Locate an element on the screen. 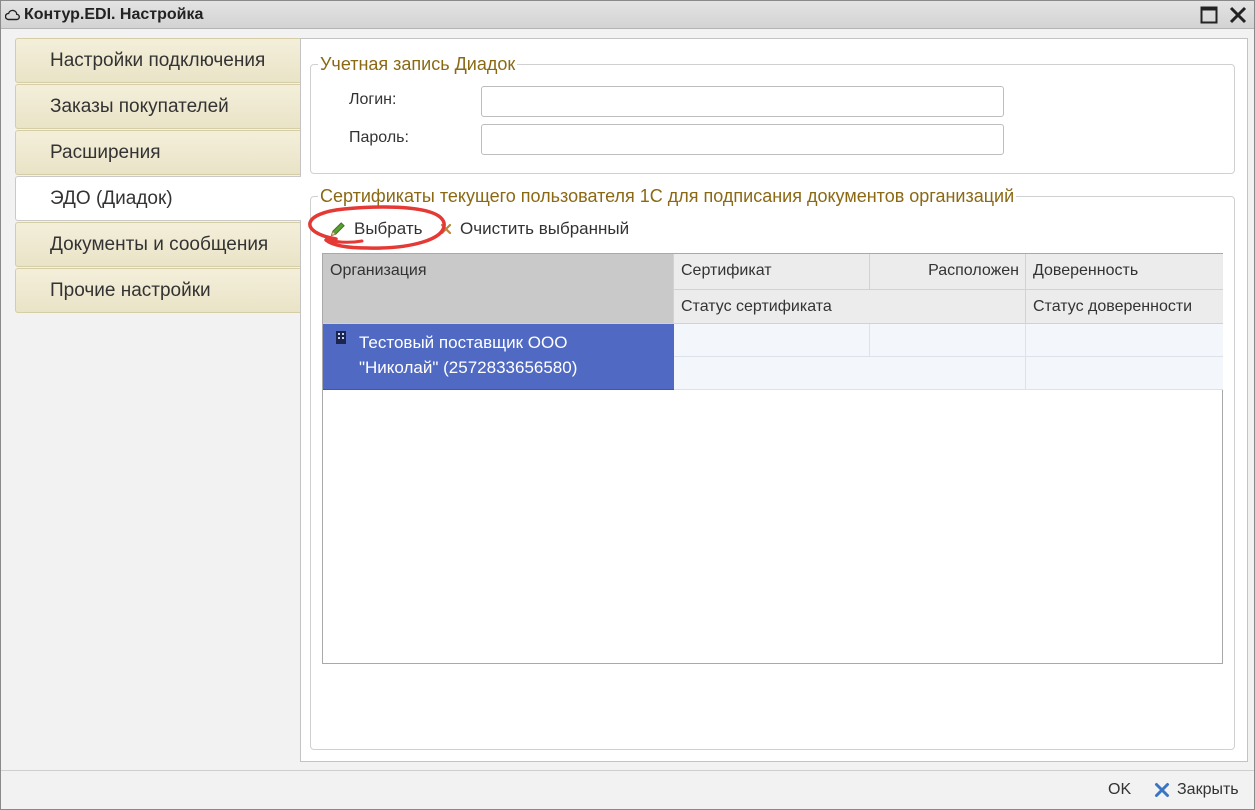 Image resolution: width=1255 pixels, height=810 pixels. tab-extensions: Расширения is located at coordinates (157, 152).